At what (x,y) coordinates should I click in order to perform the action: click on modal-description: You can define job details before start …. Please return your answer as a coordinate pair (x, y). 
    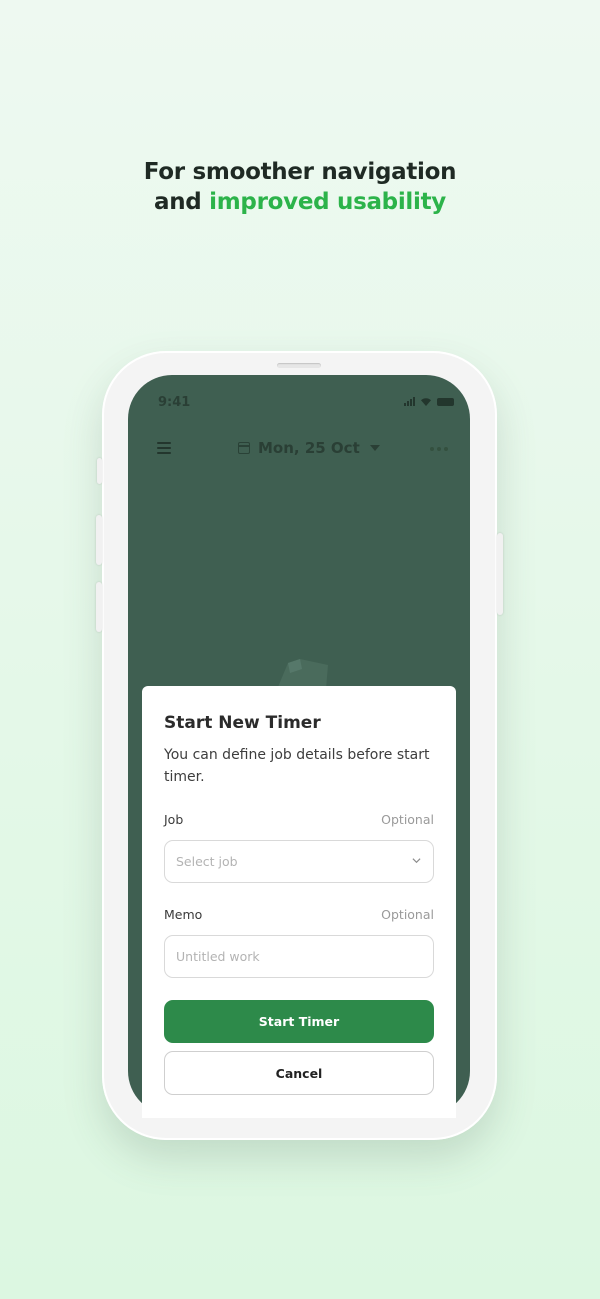
    Looking at the image, I should click on (297, 766).